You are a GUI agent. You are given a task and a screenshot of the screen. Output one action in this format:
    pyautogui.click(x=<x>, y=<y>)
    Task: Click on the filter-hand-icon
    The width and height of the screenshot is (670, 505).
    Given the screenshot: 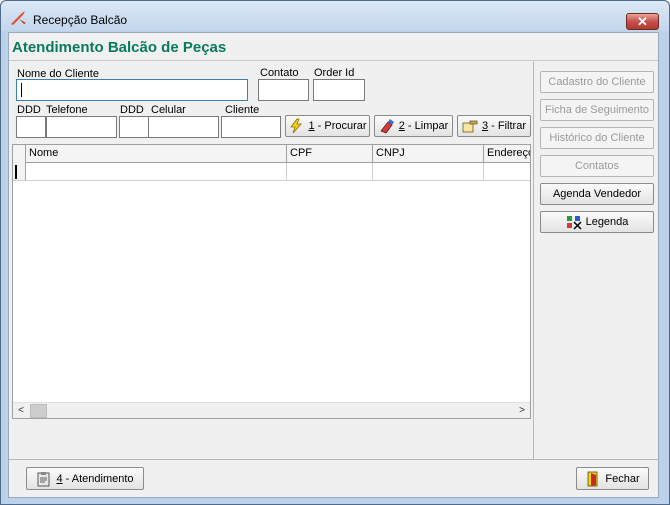 What is the action you would take?
    pyautogui.click(x=470, y=126)
    